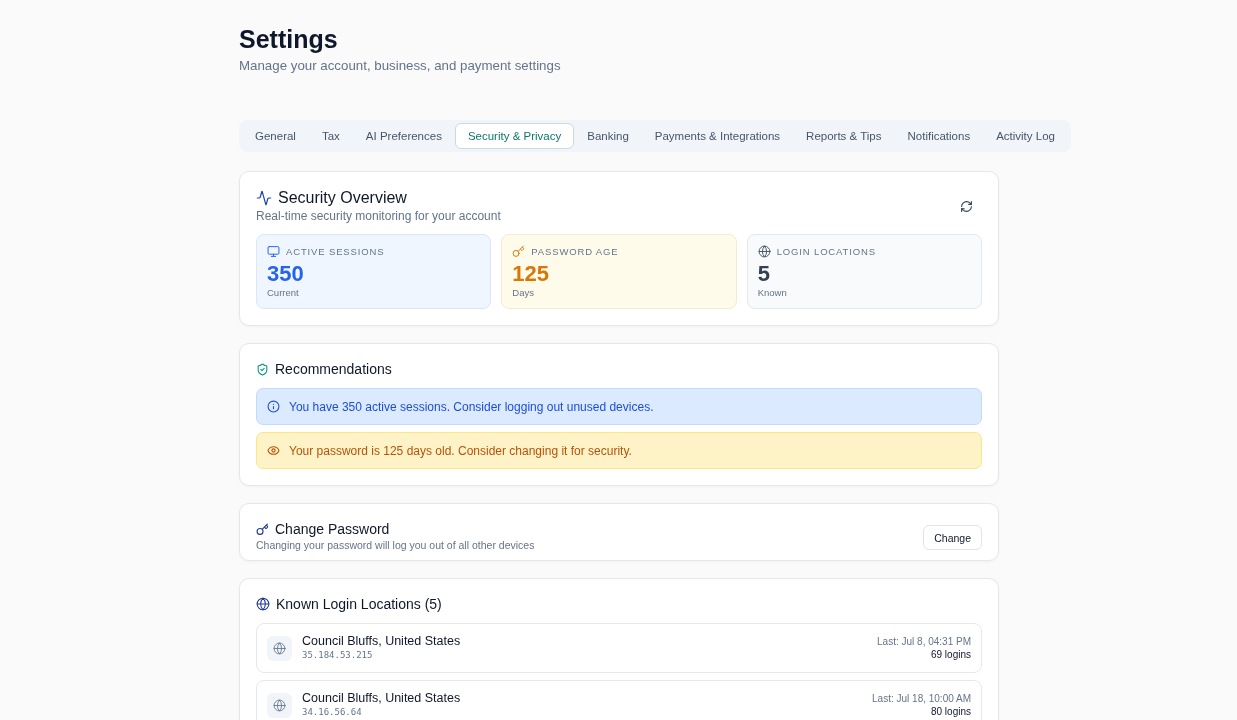 The image size is (1237, 720). Describe the element at coordinates (575, 251) in the screenshot. I see `stat-label: PASSWORD AGE` at that location.